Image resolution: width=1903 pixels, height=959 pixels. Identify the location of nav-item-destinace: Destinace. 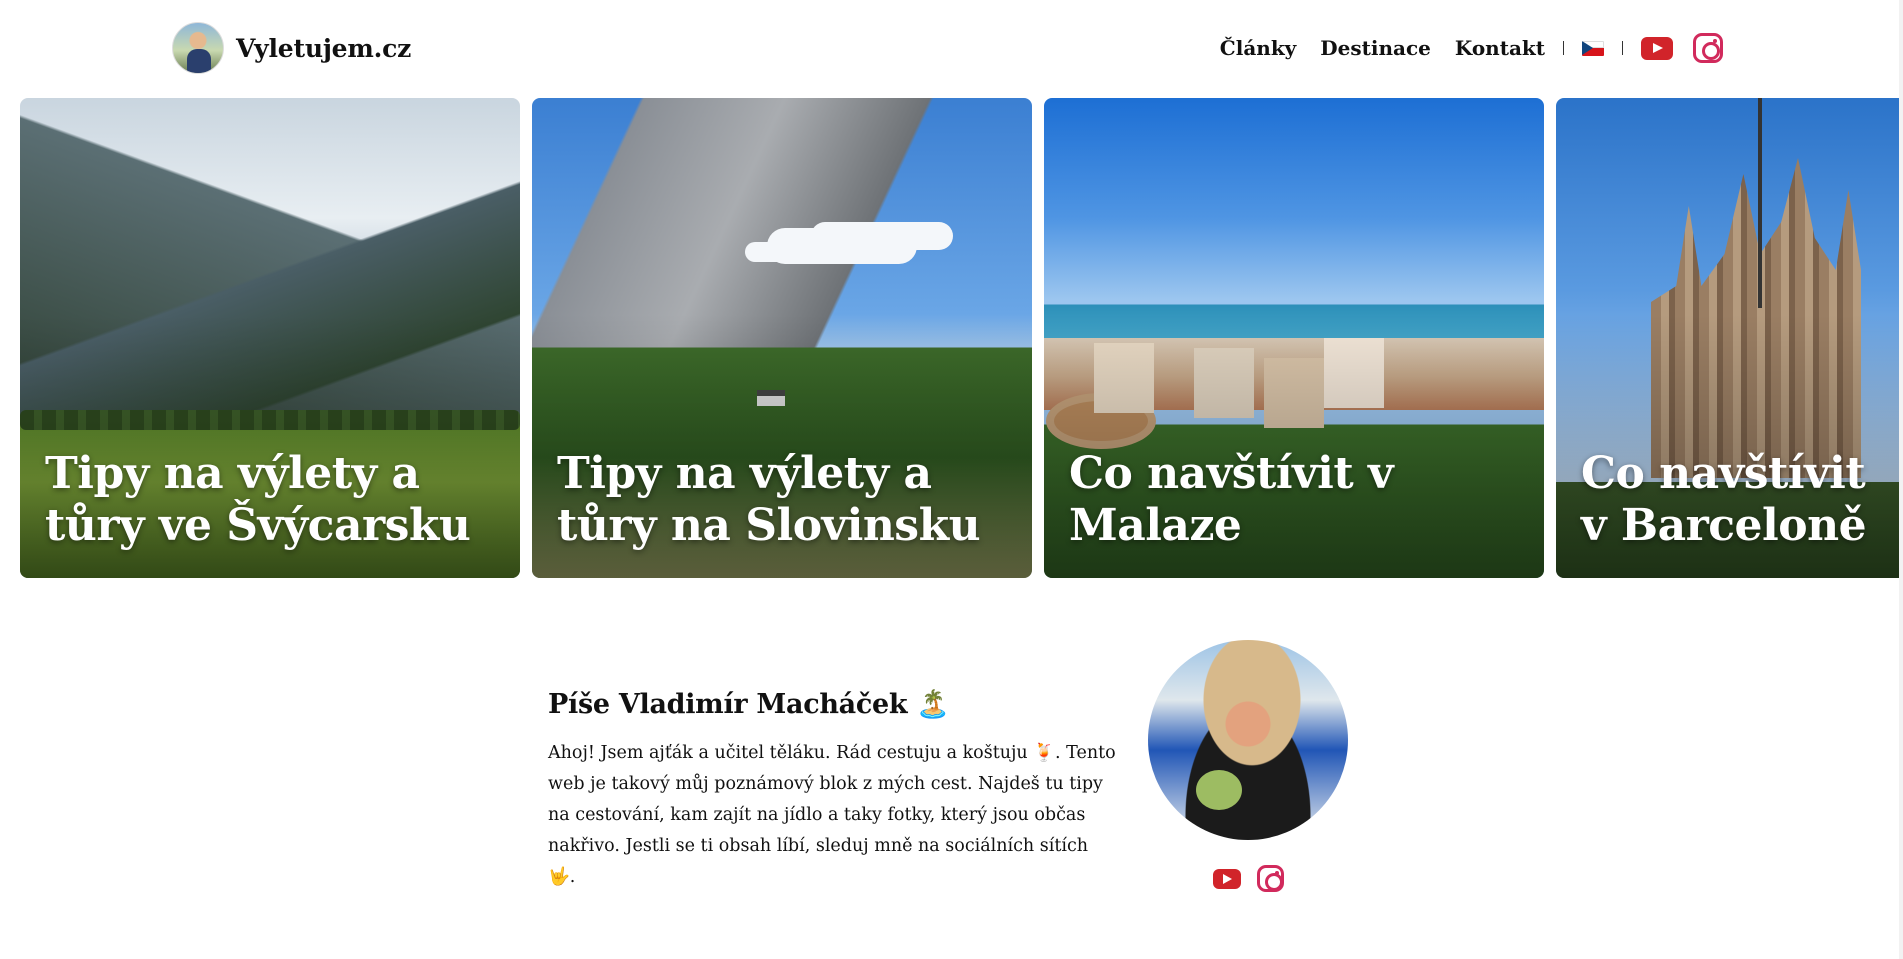
(1375, 48).